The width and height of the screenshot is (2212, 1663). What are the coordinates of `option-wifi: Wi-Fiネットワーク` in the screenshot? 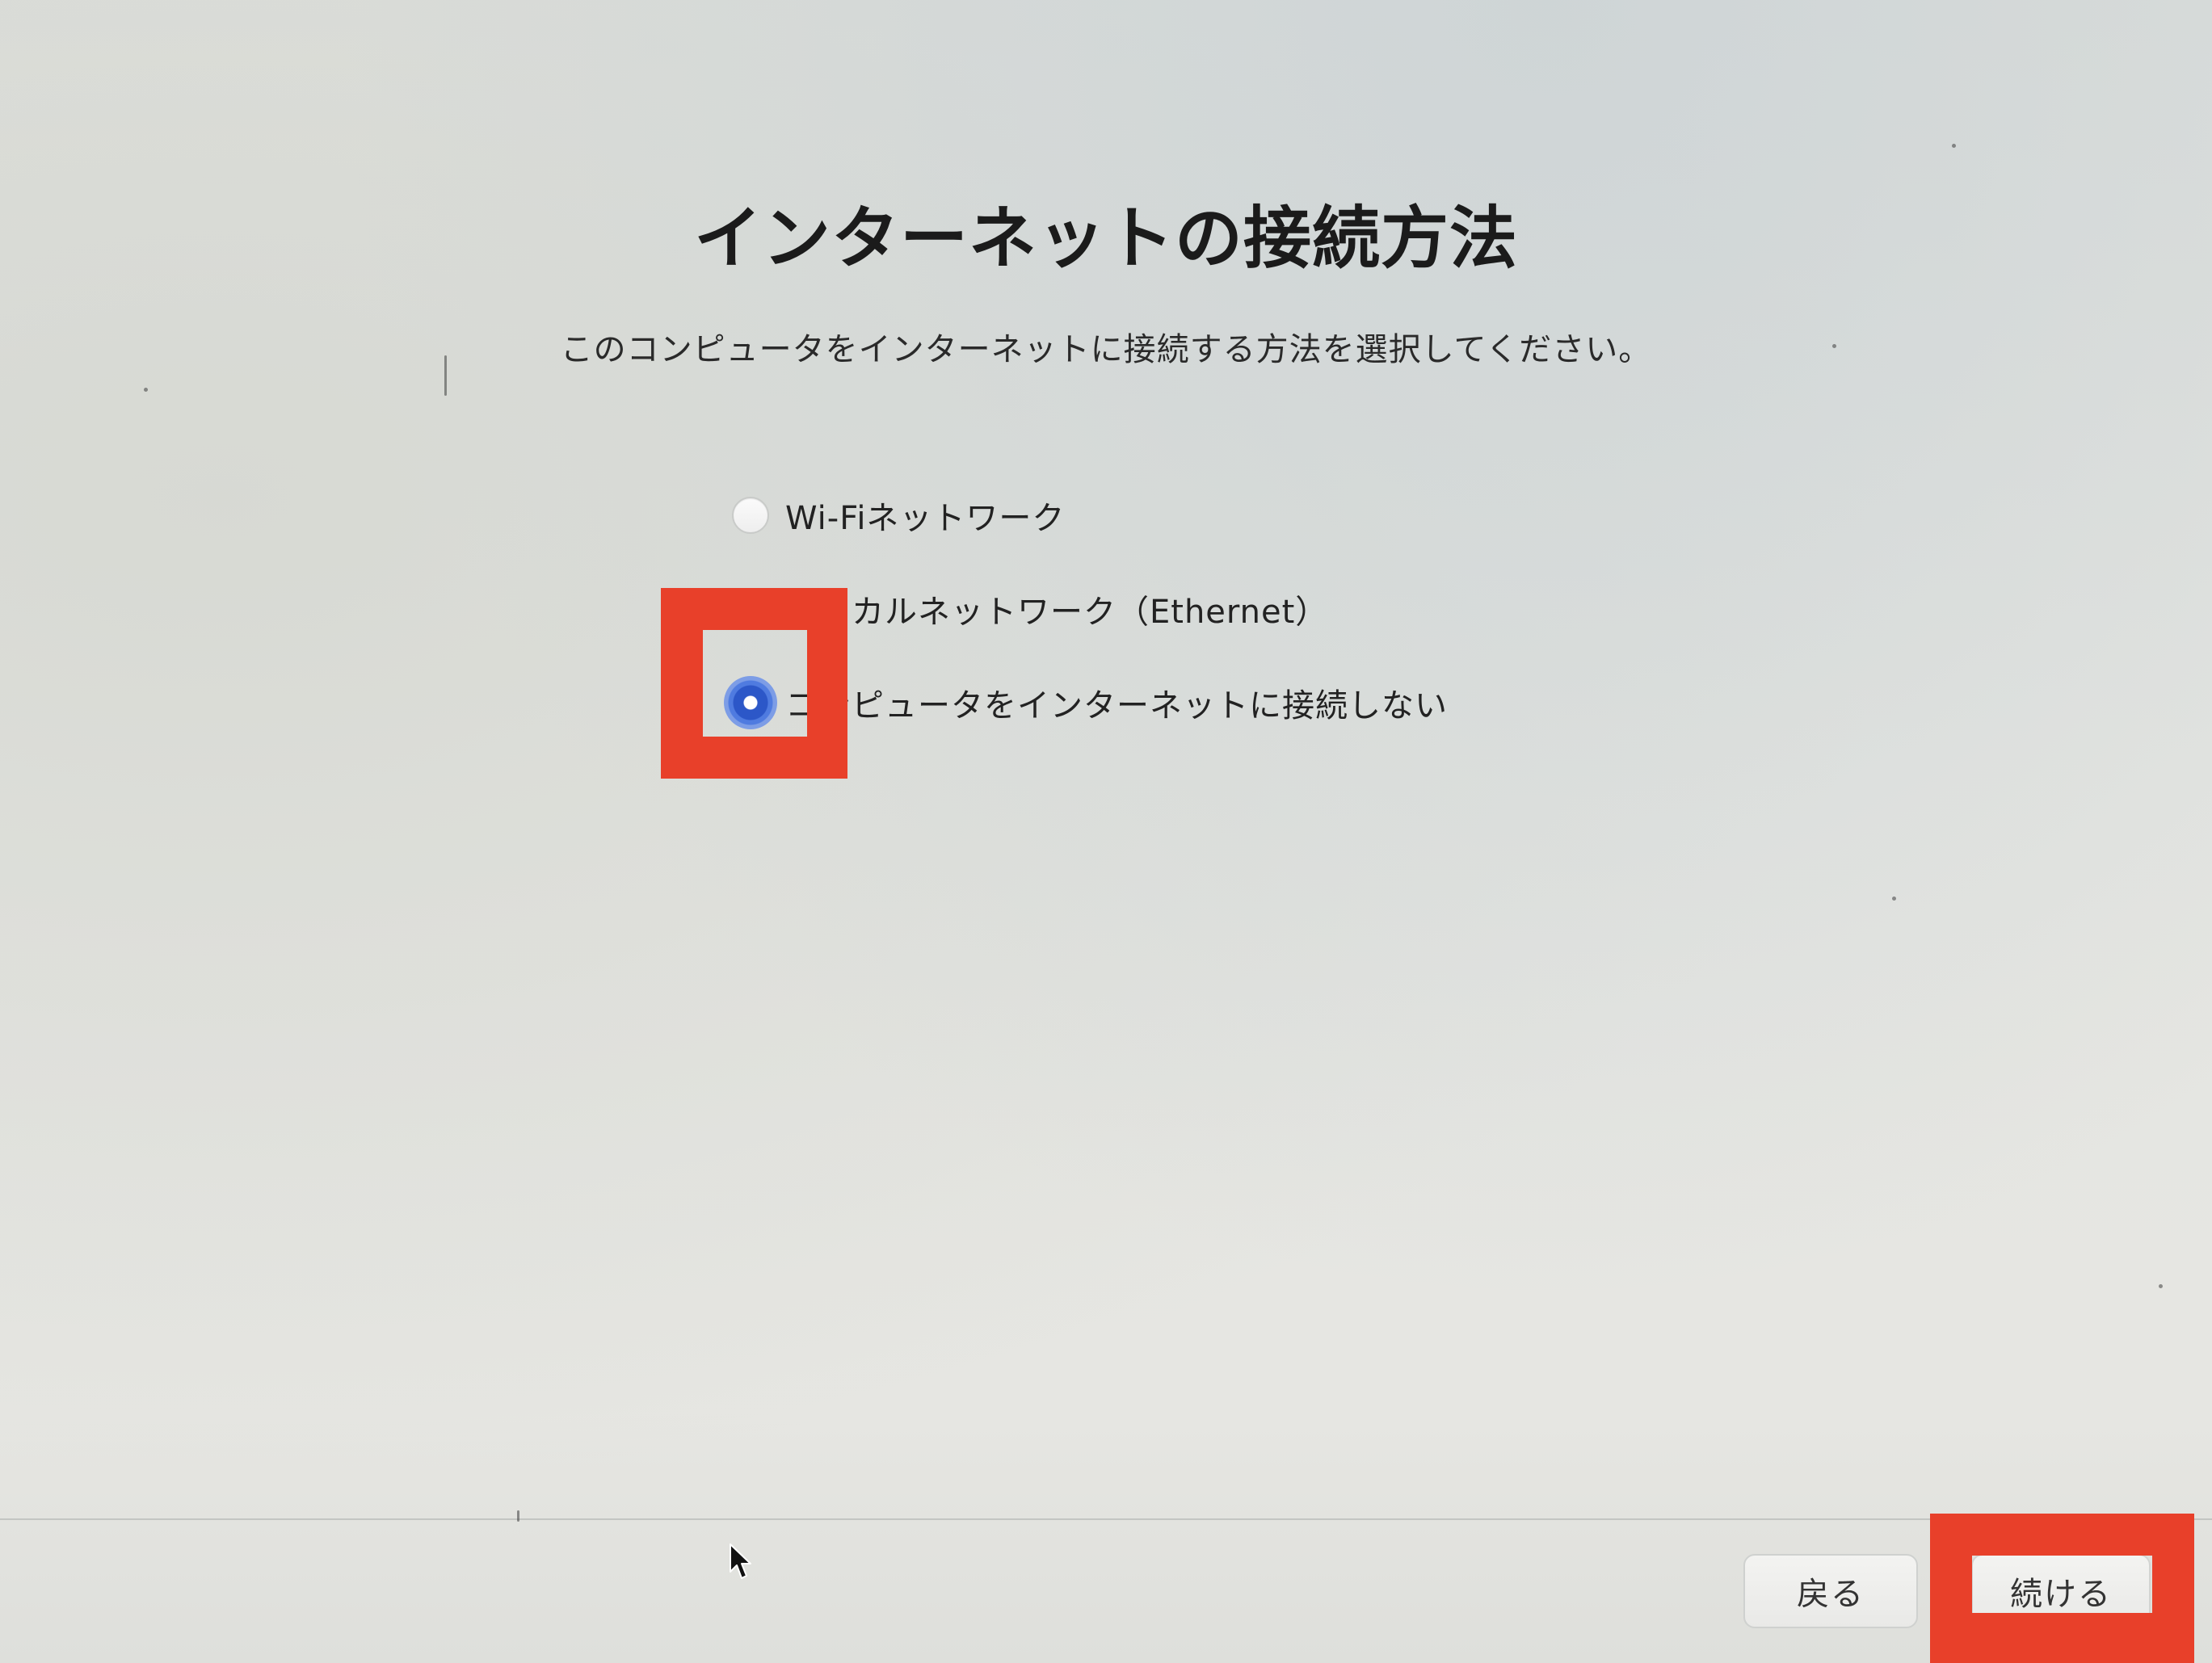 It's located at (1257, 515).